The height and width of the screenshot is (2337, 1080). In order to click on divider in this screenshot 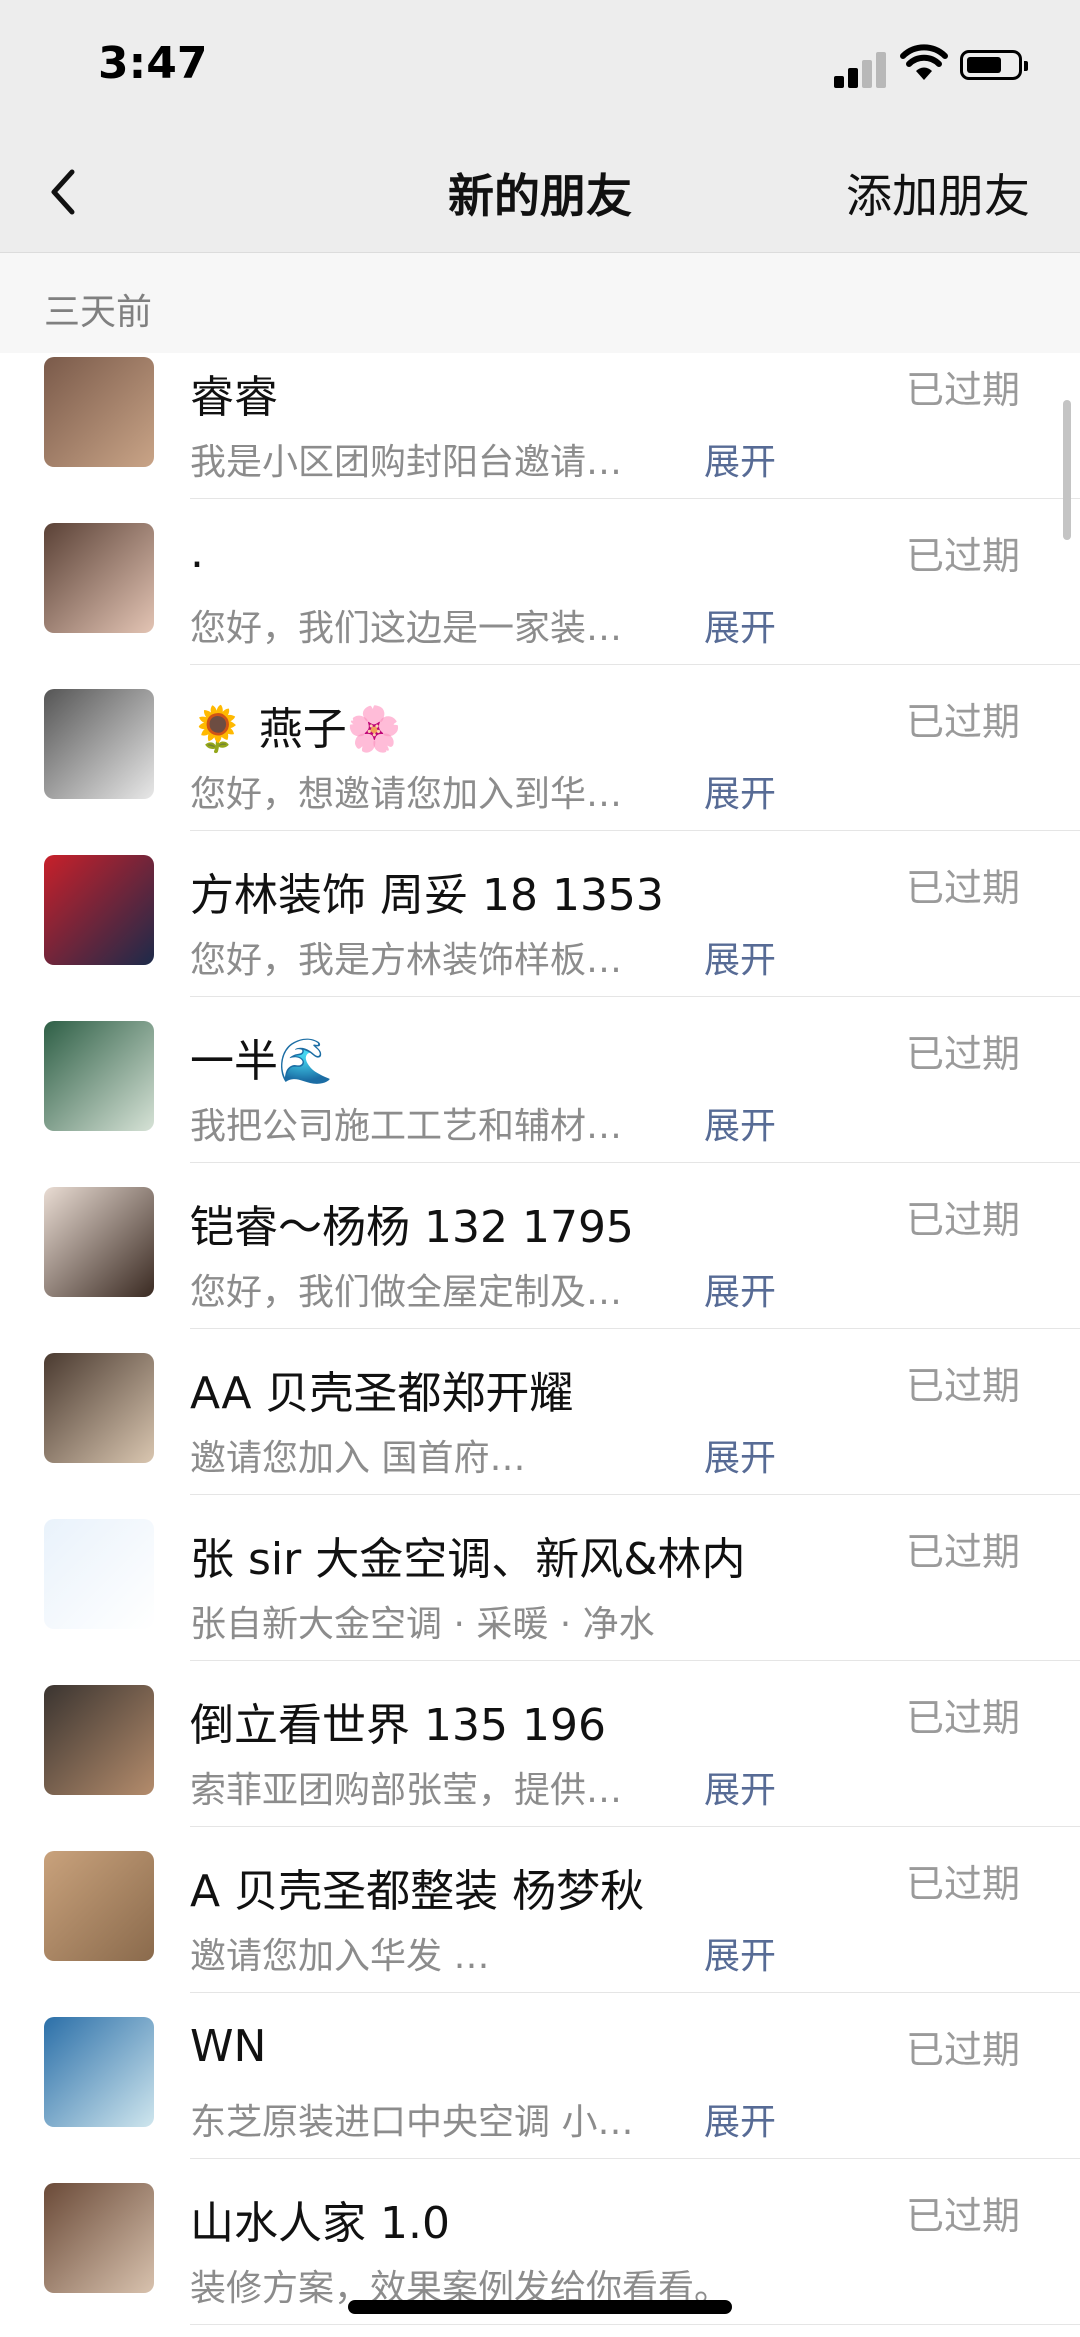, I will do `click(635, 2324)`.